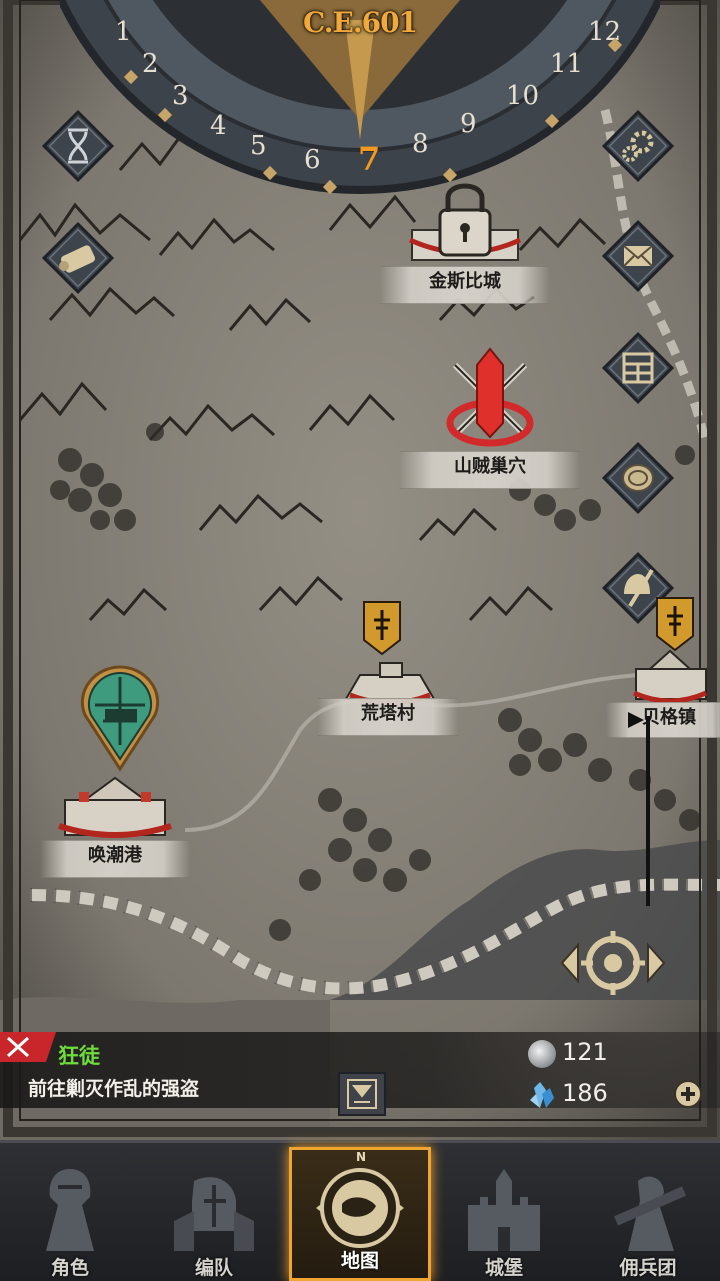 This screenshot has height=1281, width=720. I want to click on crosshair-icon, so click(613, 963).